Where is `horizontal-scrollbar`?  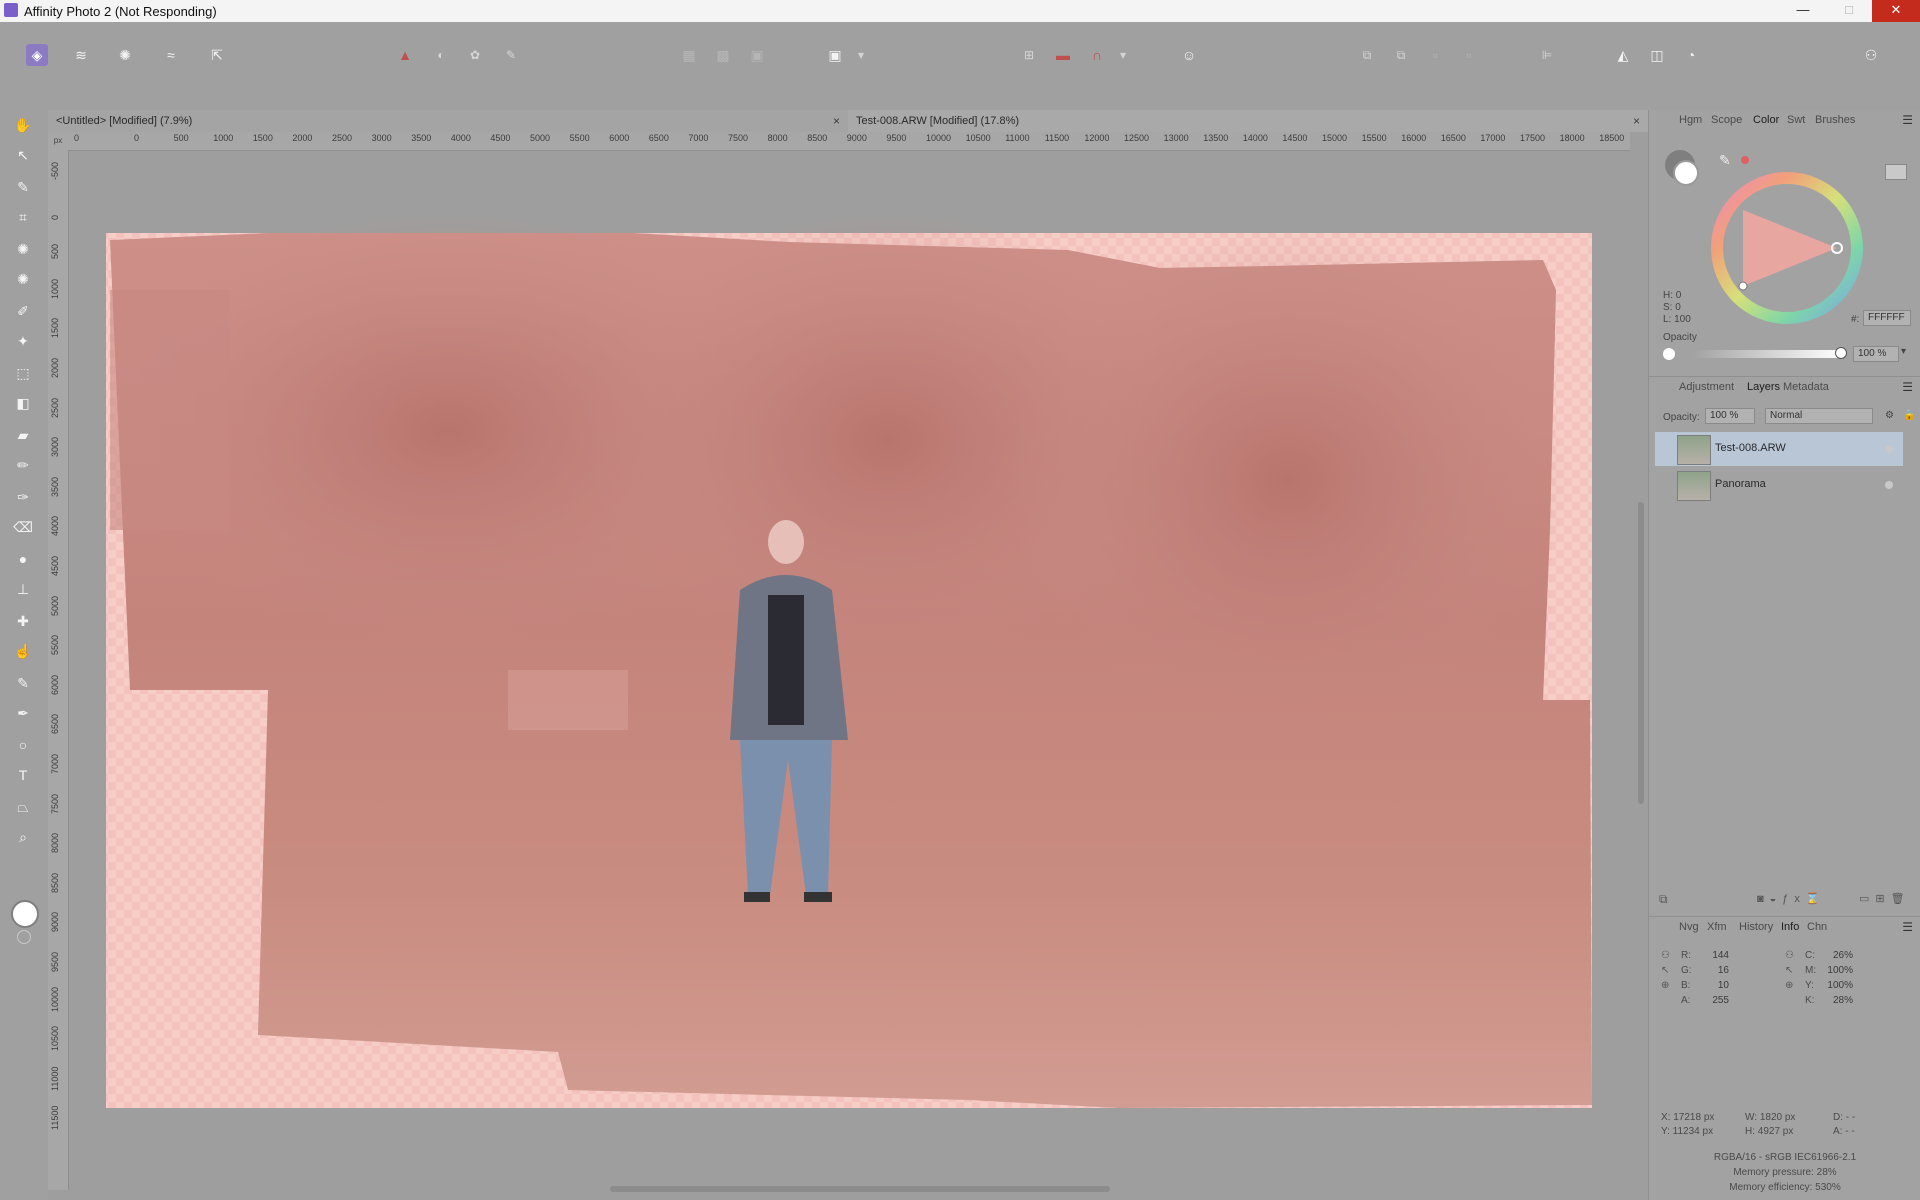 horizontal-scrollbar is located at coordinates (860, 1189).